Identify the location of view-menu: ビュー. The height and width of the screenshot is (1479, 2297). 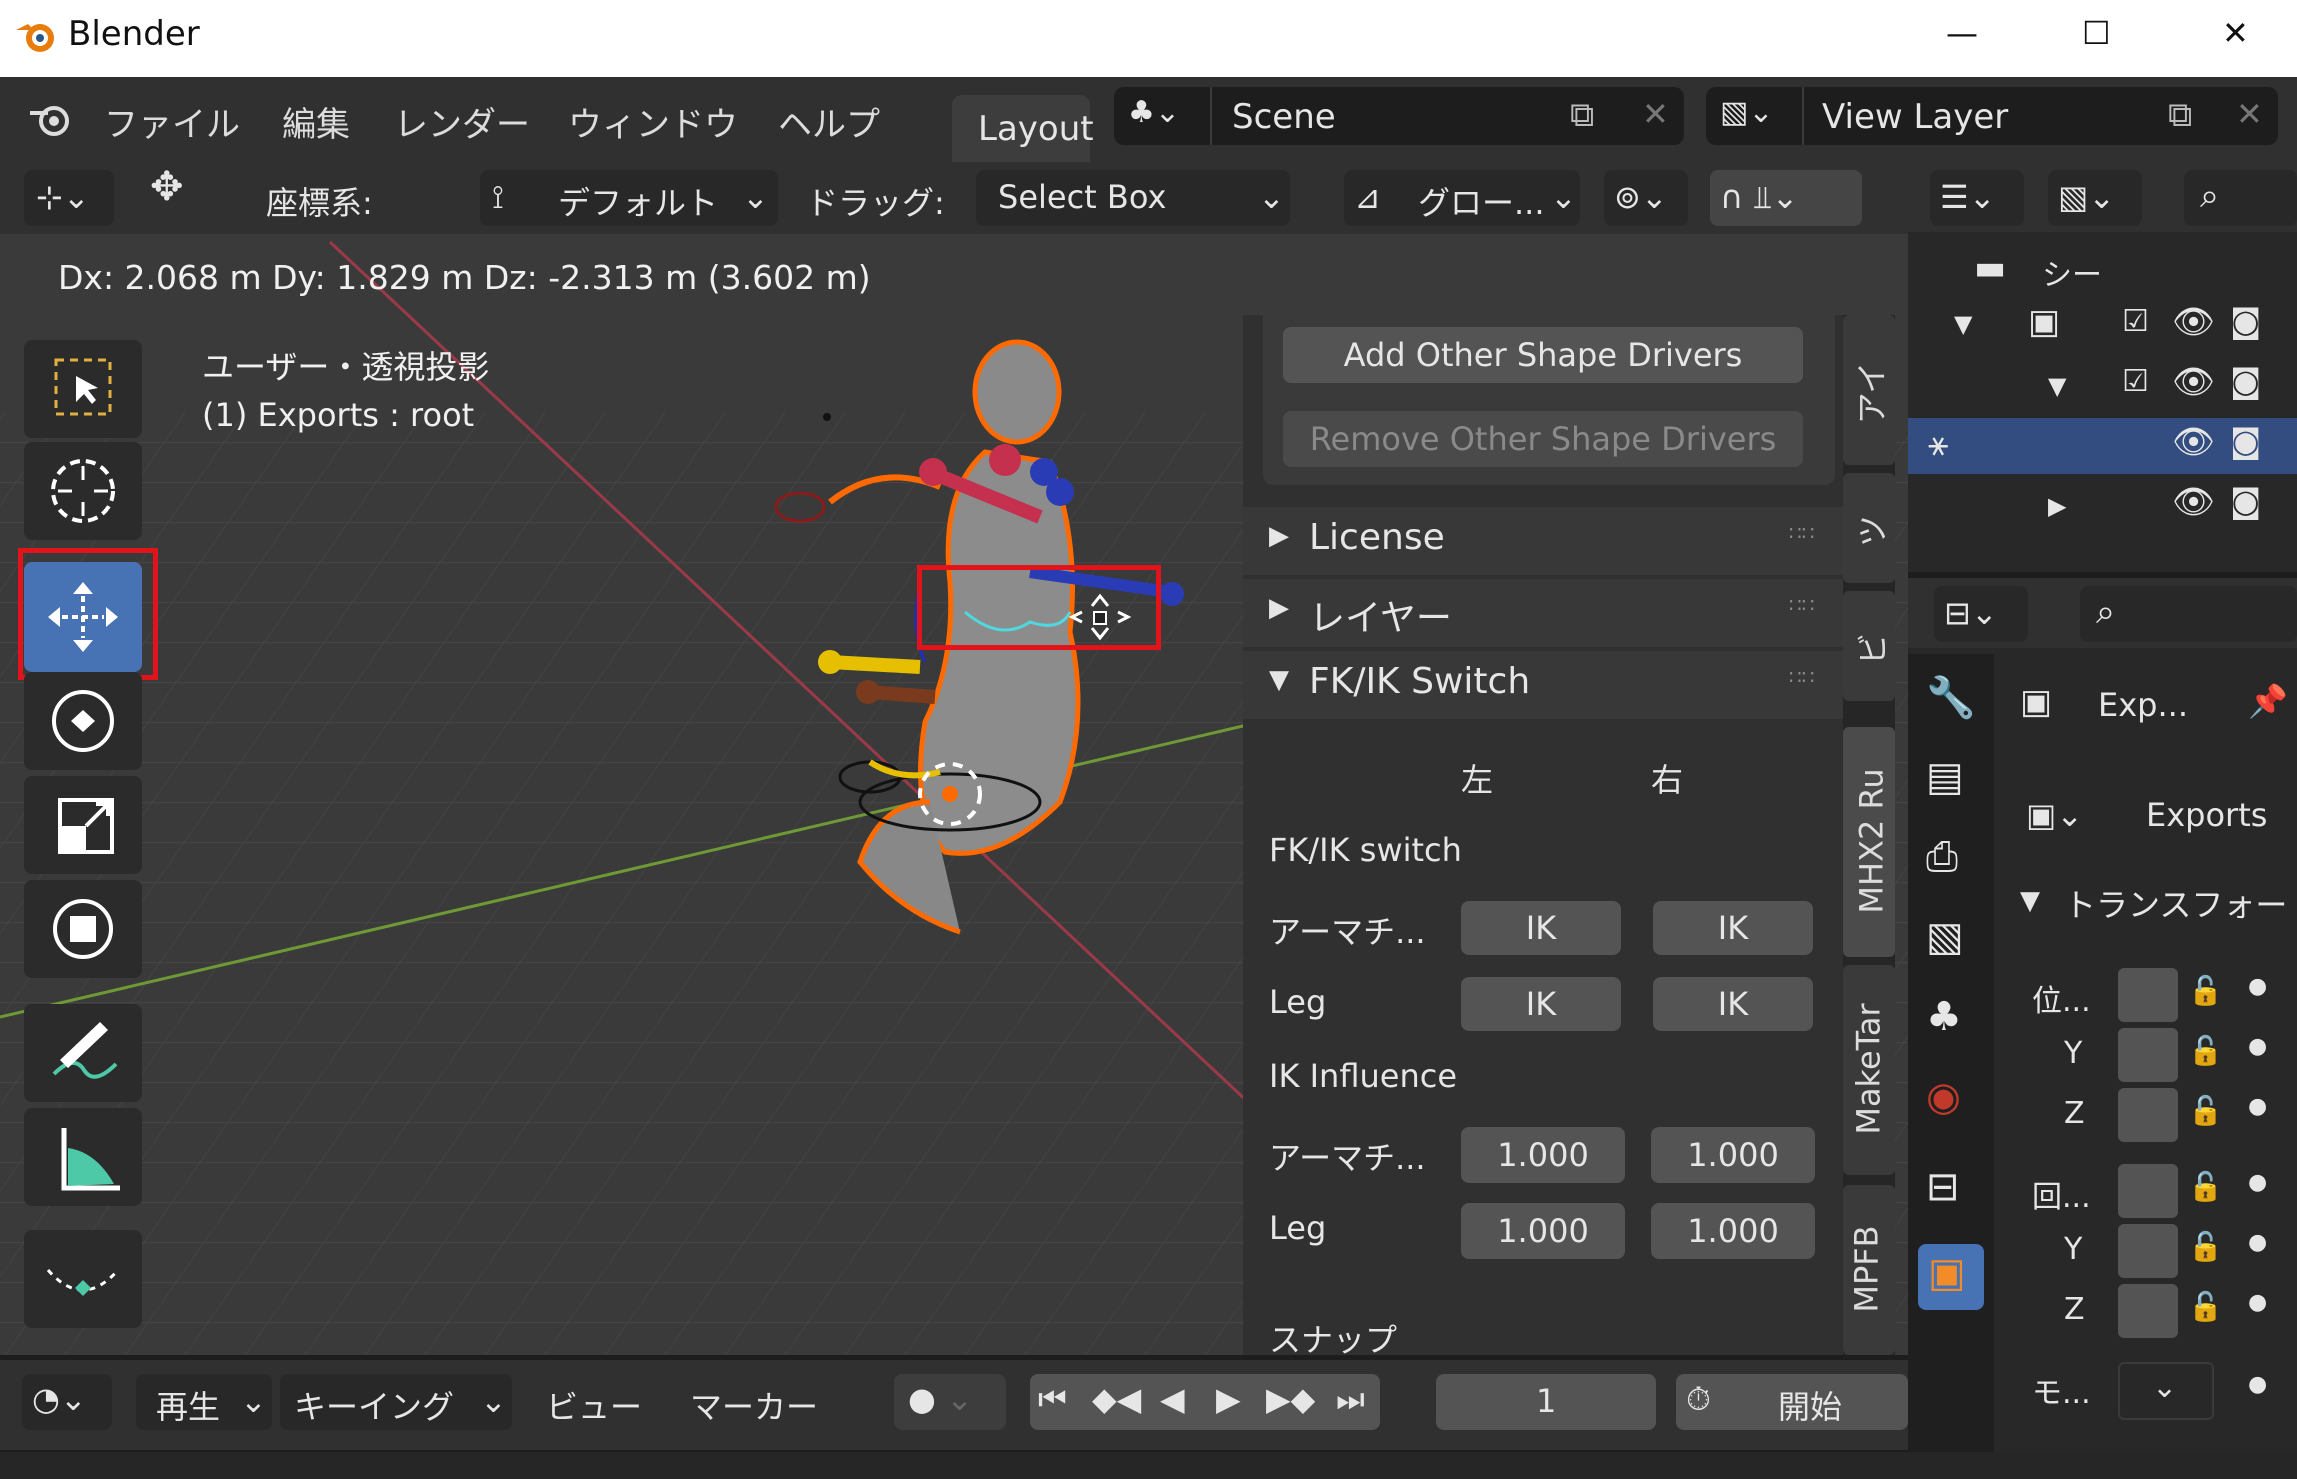
(594, 1405).